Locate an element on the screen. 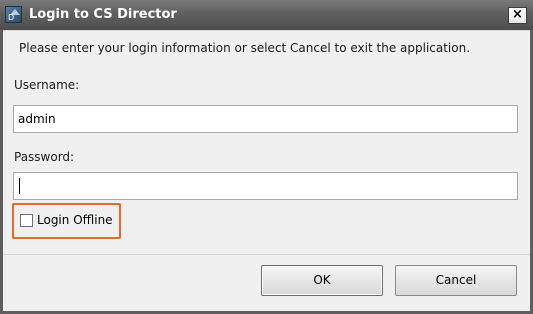  close-icon: × is located at coordinates (517, 15).